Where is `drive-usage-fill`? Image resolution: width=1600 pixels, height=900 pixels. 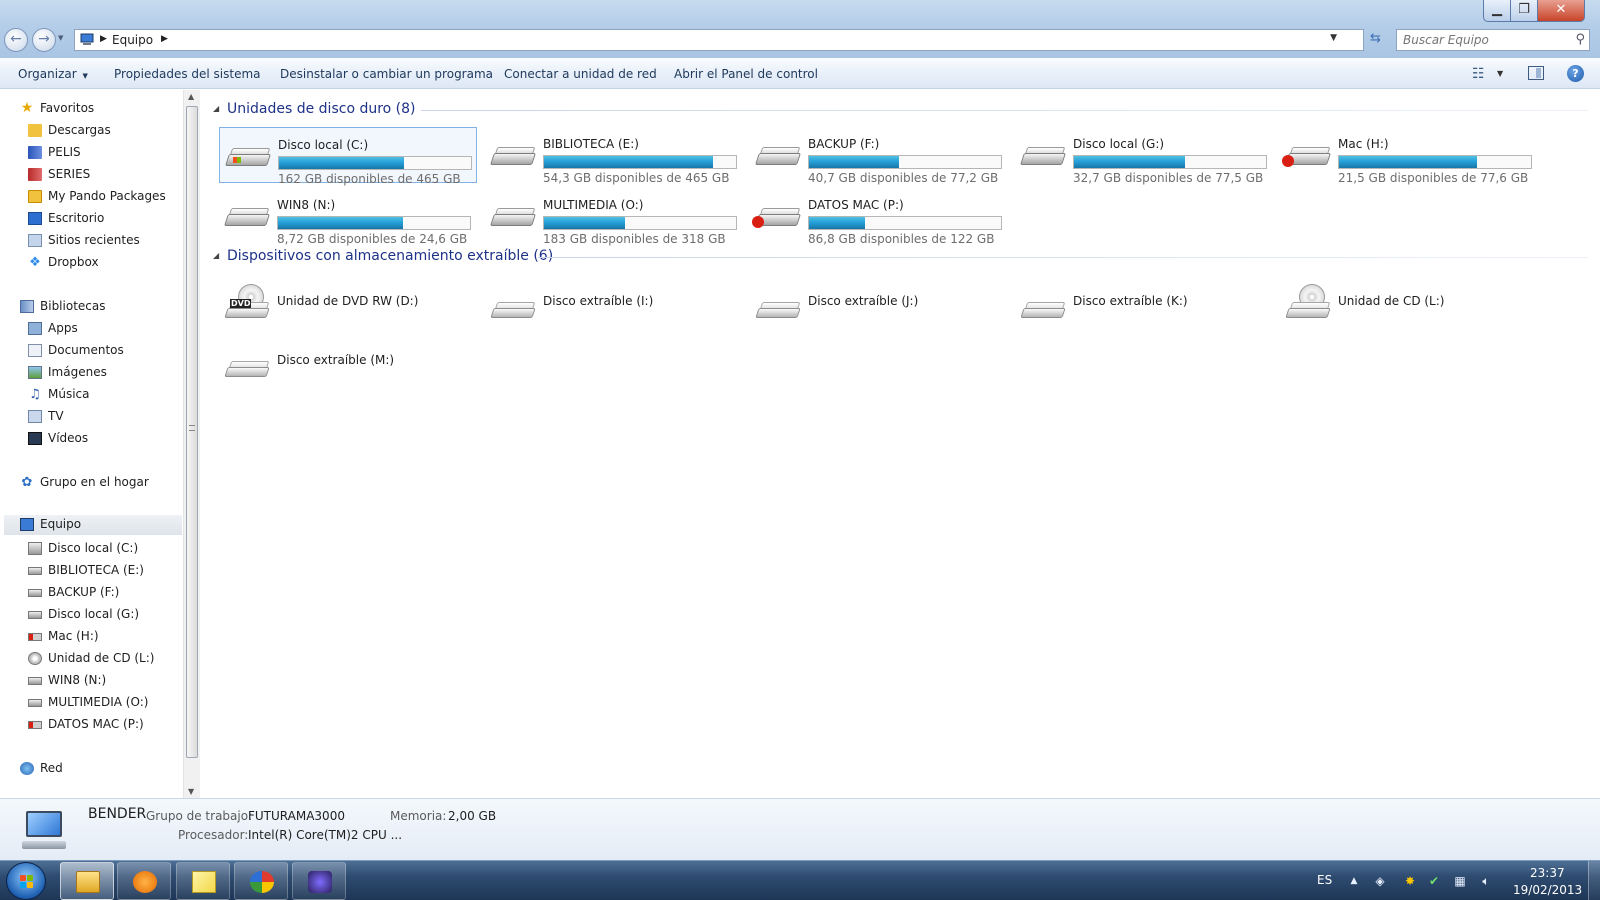 drive-usage-fill is located at coordinates (1130, 162).